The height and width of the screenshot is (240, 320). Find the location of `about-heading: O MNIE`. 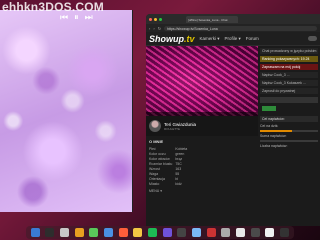

about-heading: O MNIE is located at coordinates (156, 141).